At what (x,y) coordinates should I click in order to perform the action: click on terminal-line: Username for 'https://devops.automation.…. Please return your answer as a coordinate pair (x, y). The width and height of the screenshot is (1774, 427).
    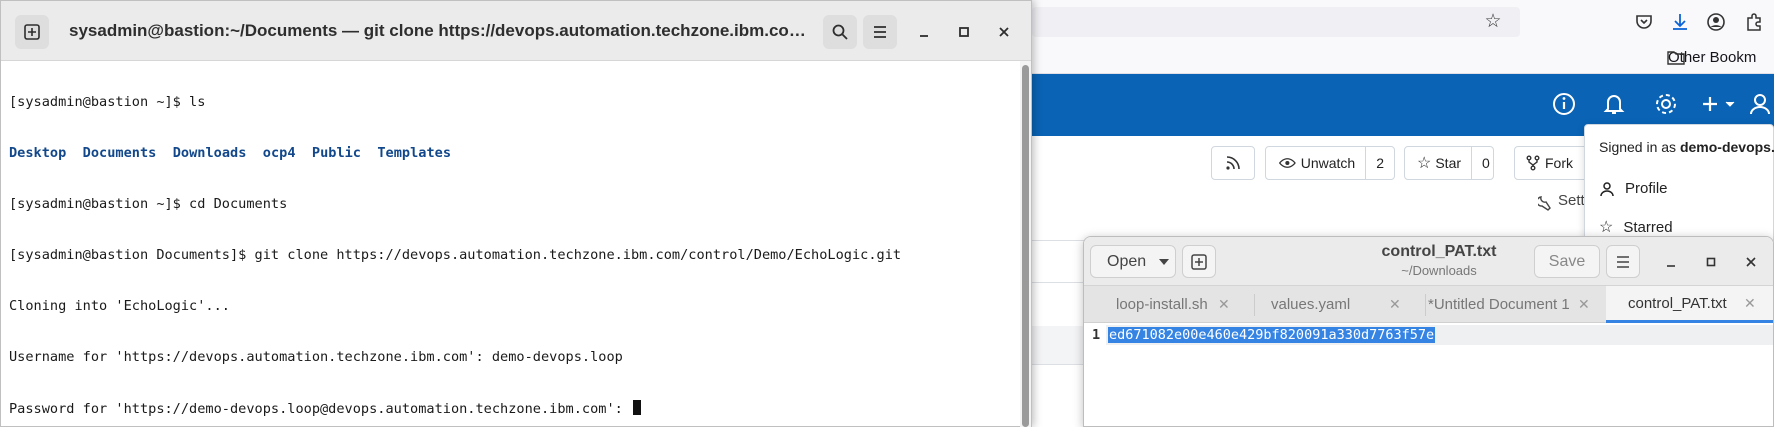
    Looking at the image, I should click on (316, 357).